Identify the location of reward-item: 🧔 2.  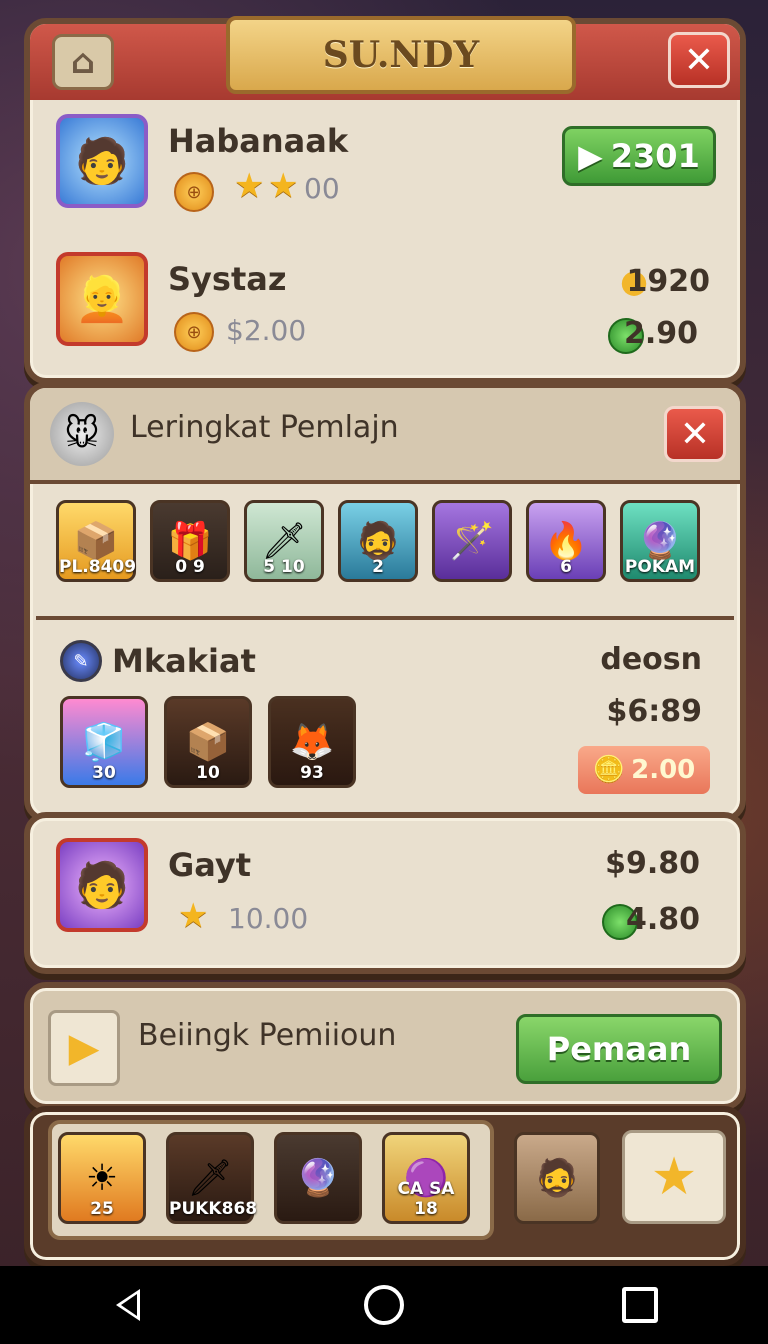
(378, 541).